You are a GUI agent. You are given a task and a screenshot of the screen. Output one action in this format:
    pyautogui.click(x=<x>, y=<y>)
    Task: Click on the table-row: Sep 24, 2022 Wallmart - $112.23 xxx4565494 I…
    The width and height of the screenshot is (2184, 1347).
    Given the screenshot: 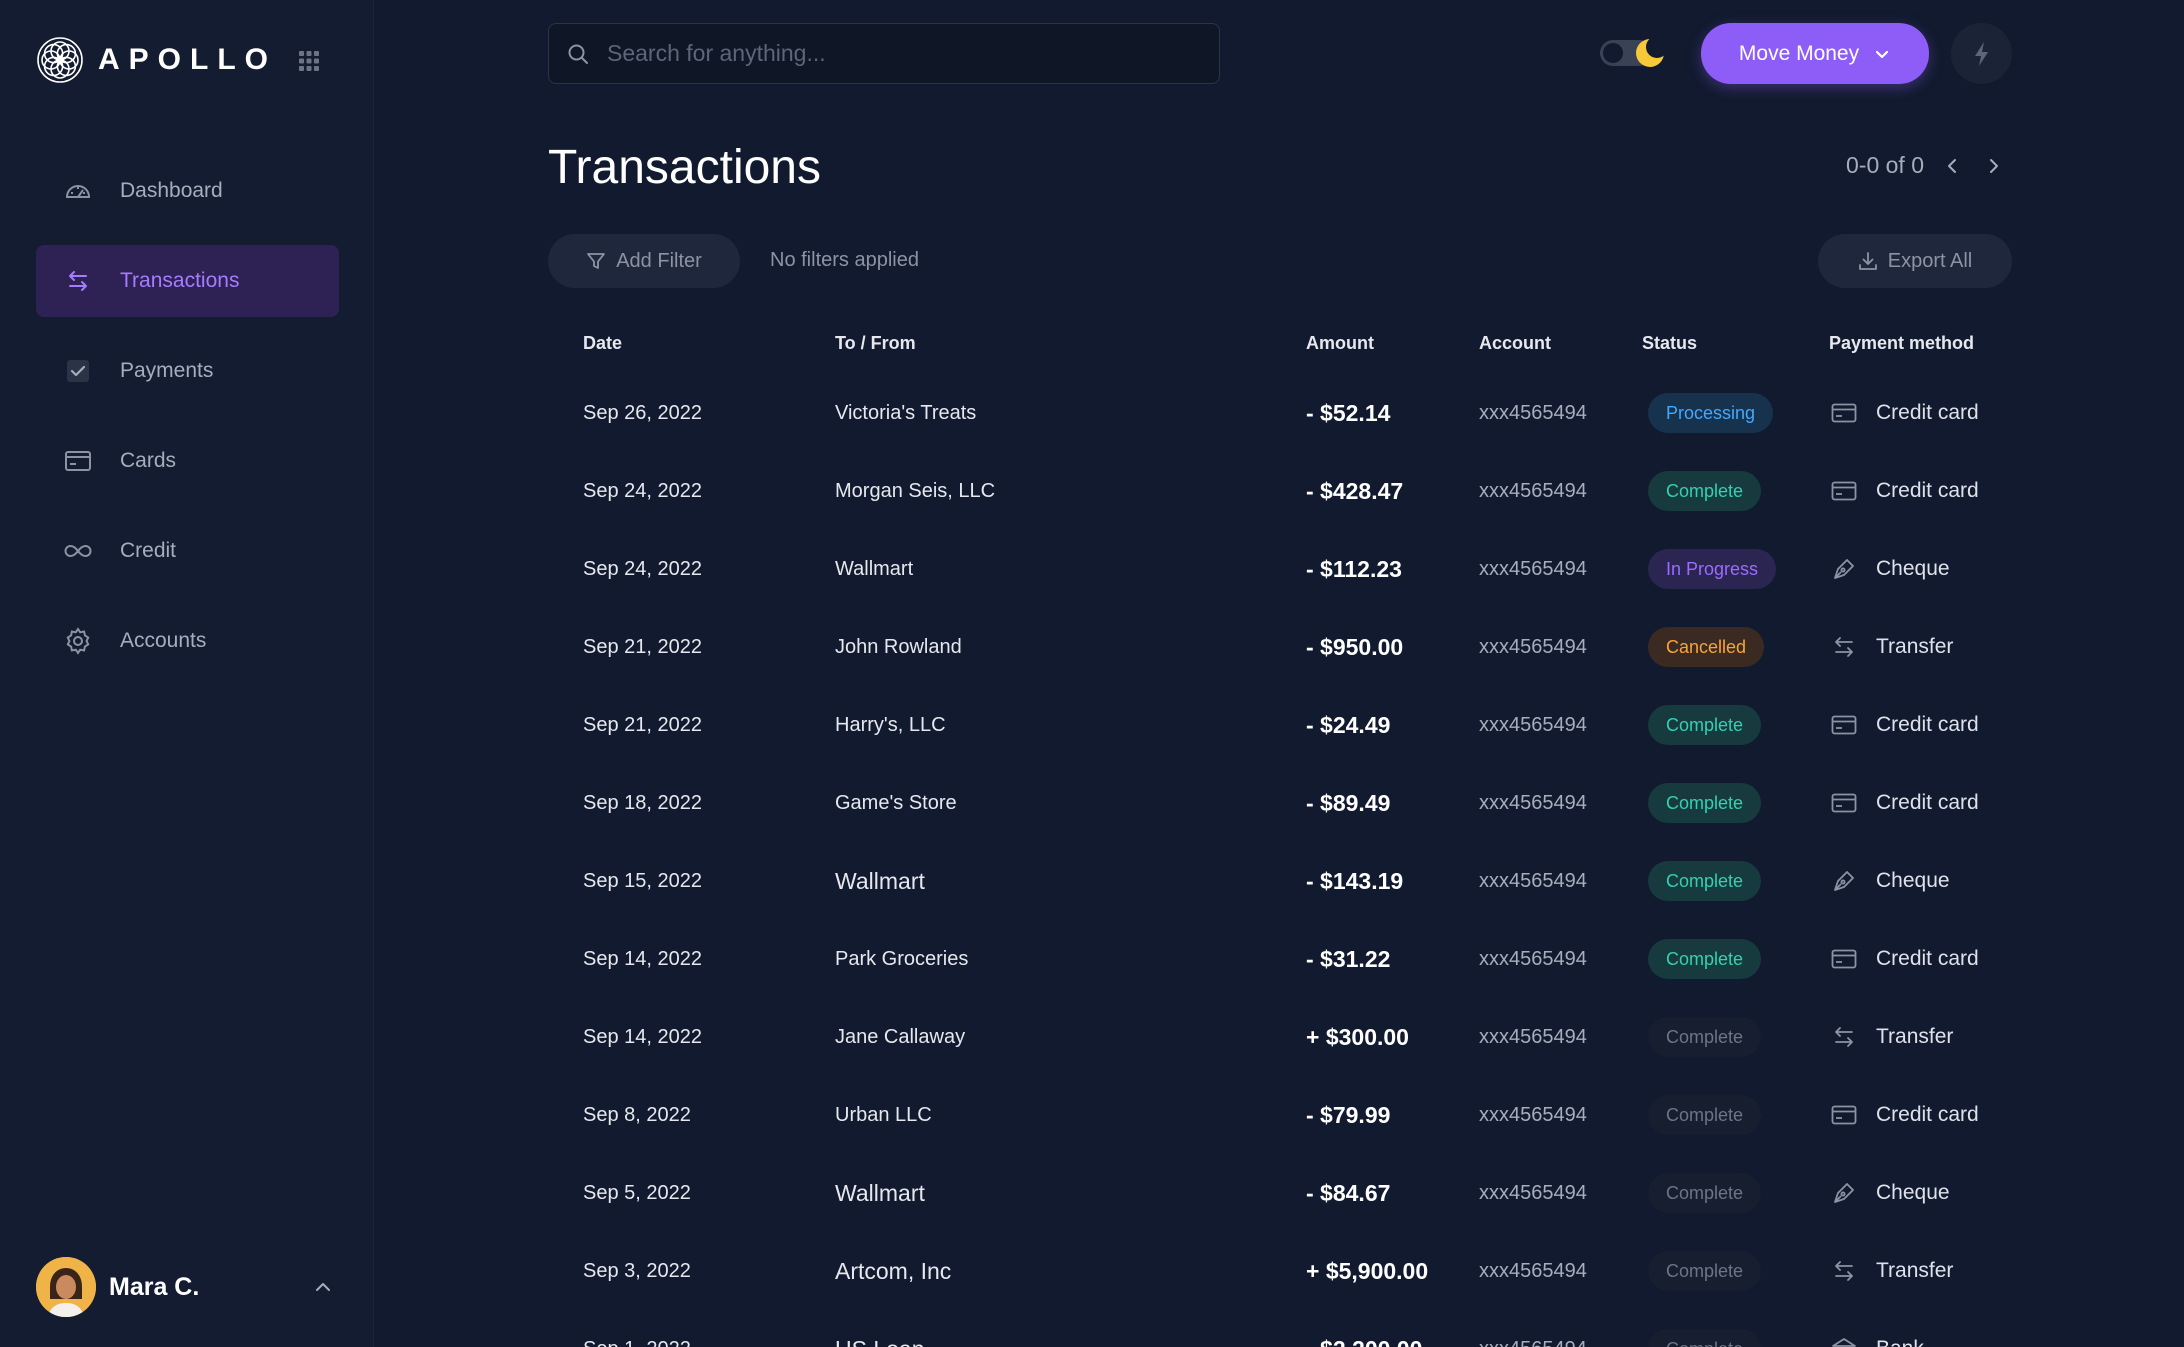 What is the action you would take?
    pyautogui.click(x=1283, y=569)
    